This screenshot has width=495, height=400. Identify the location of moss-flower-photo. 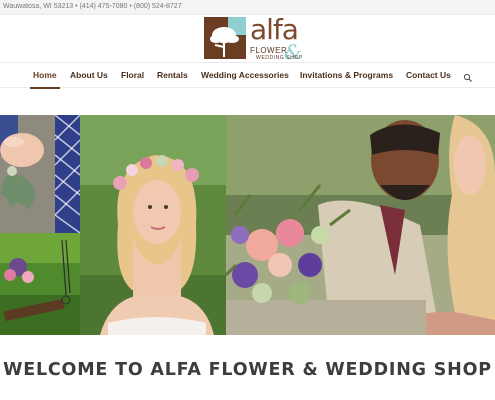
(40, 284).